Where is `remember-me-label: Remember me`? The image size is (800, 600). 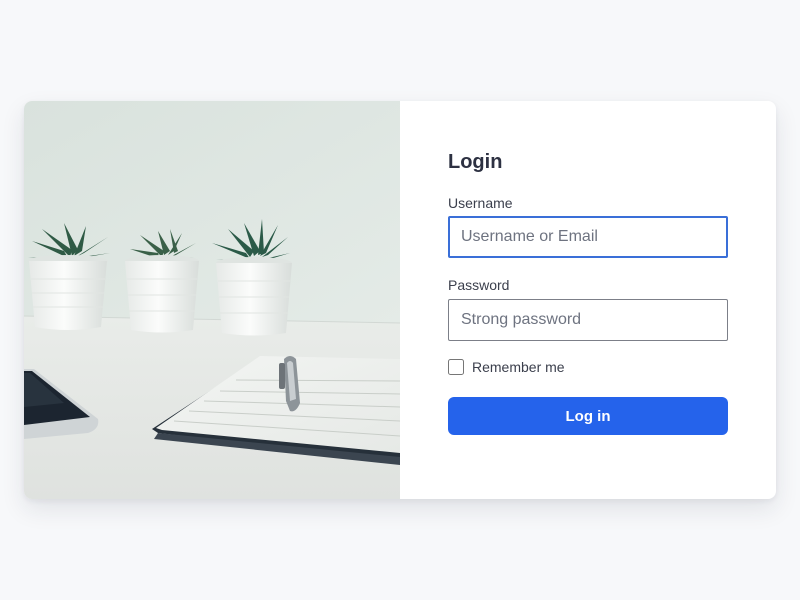
remember-me-label: Remember me is located at coordinates (518, 367).